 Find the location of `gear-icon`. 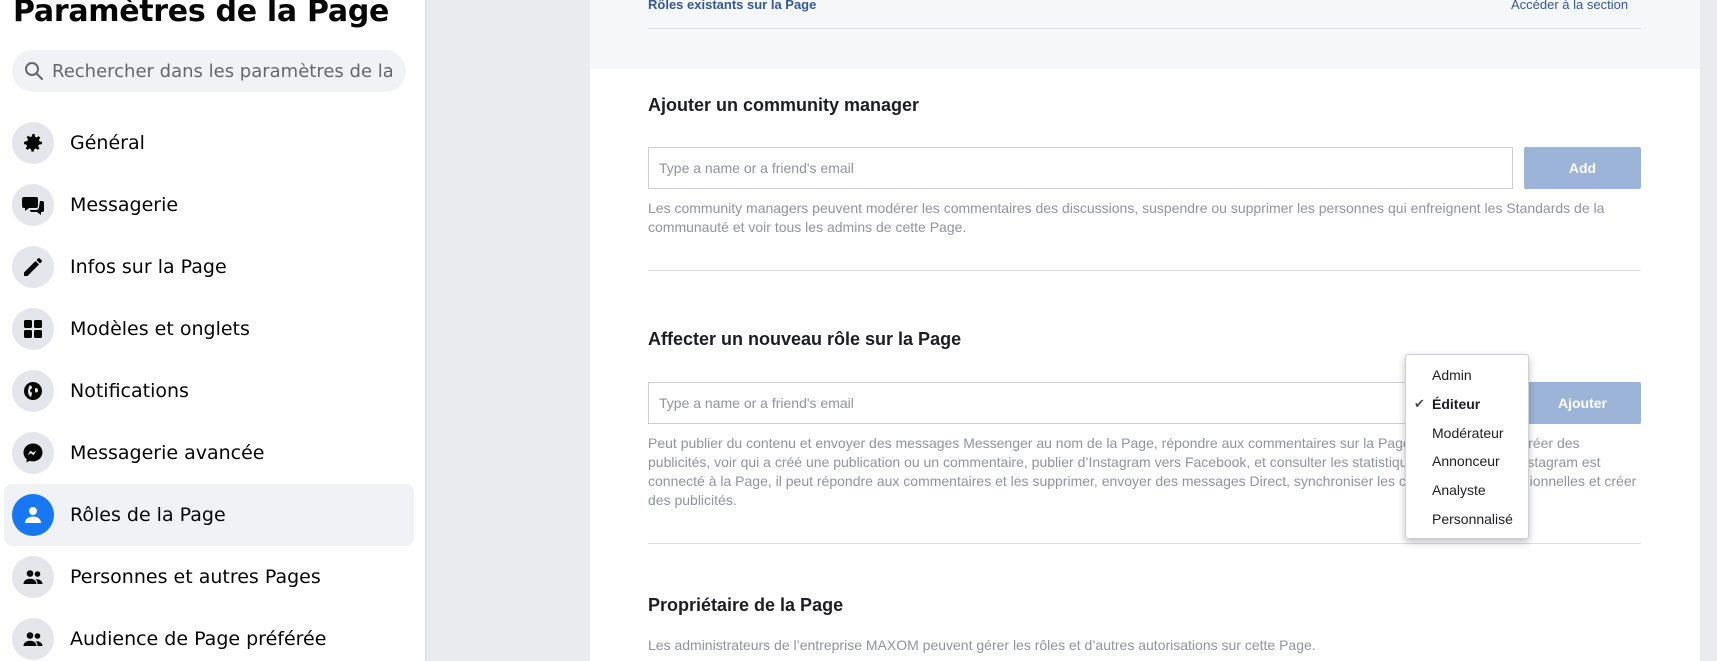

gear-icon is located at coordinates (33, 143).